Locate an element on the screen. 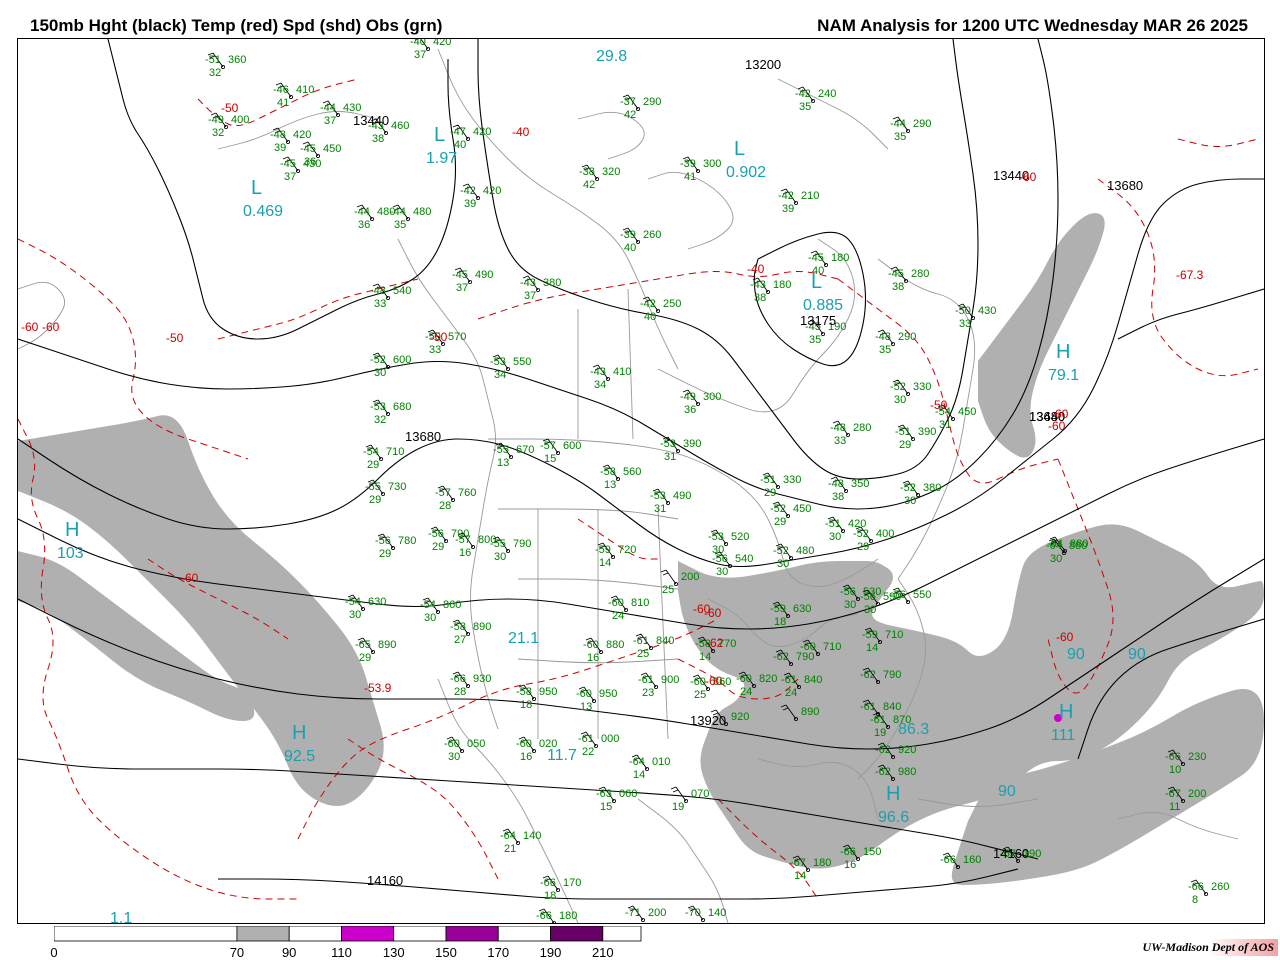 This screenshot has width=1280, height=960. ob-dewpoint: 13 is located at coordinates (586, 707).